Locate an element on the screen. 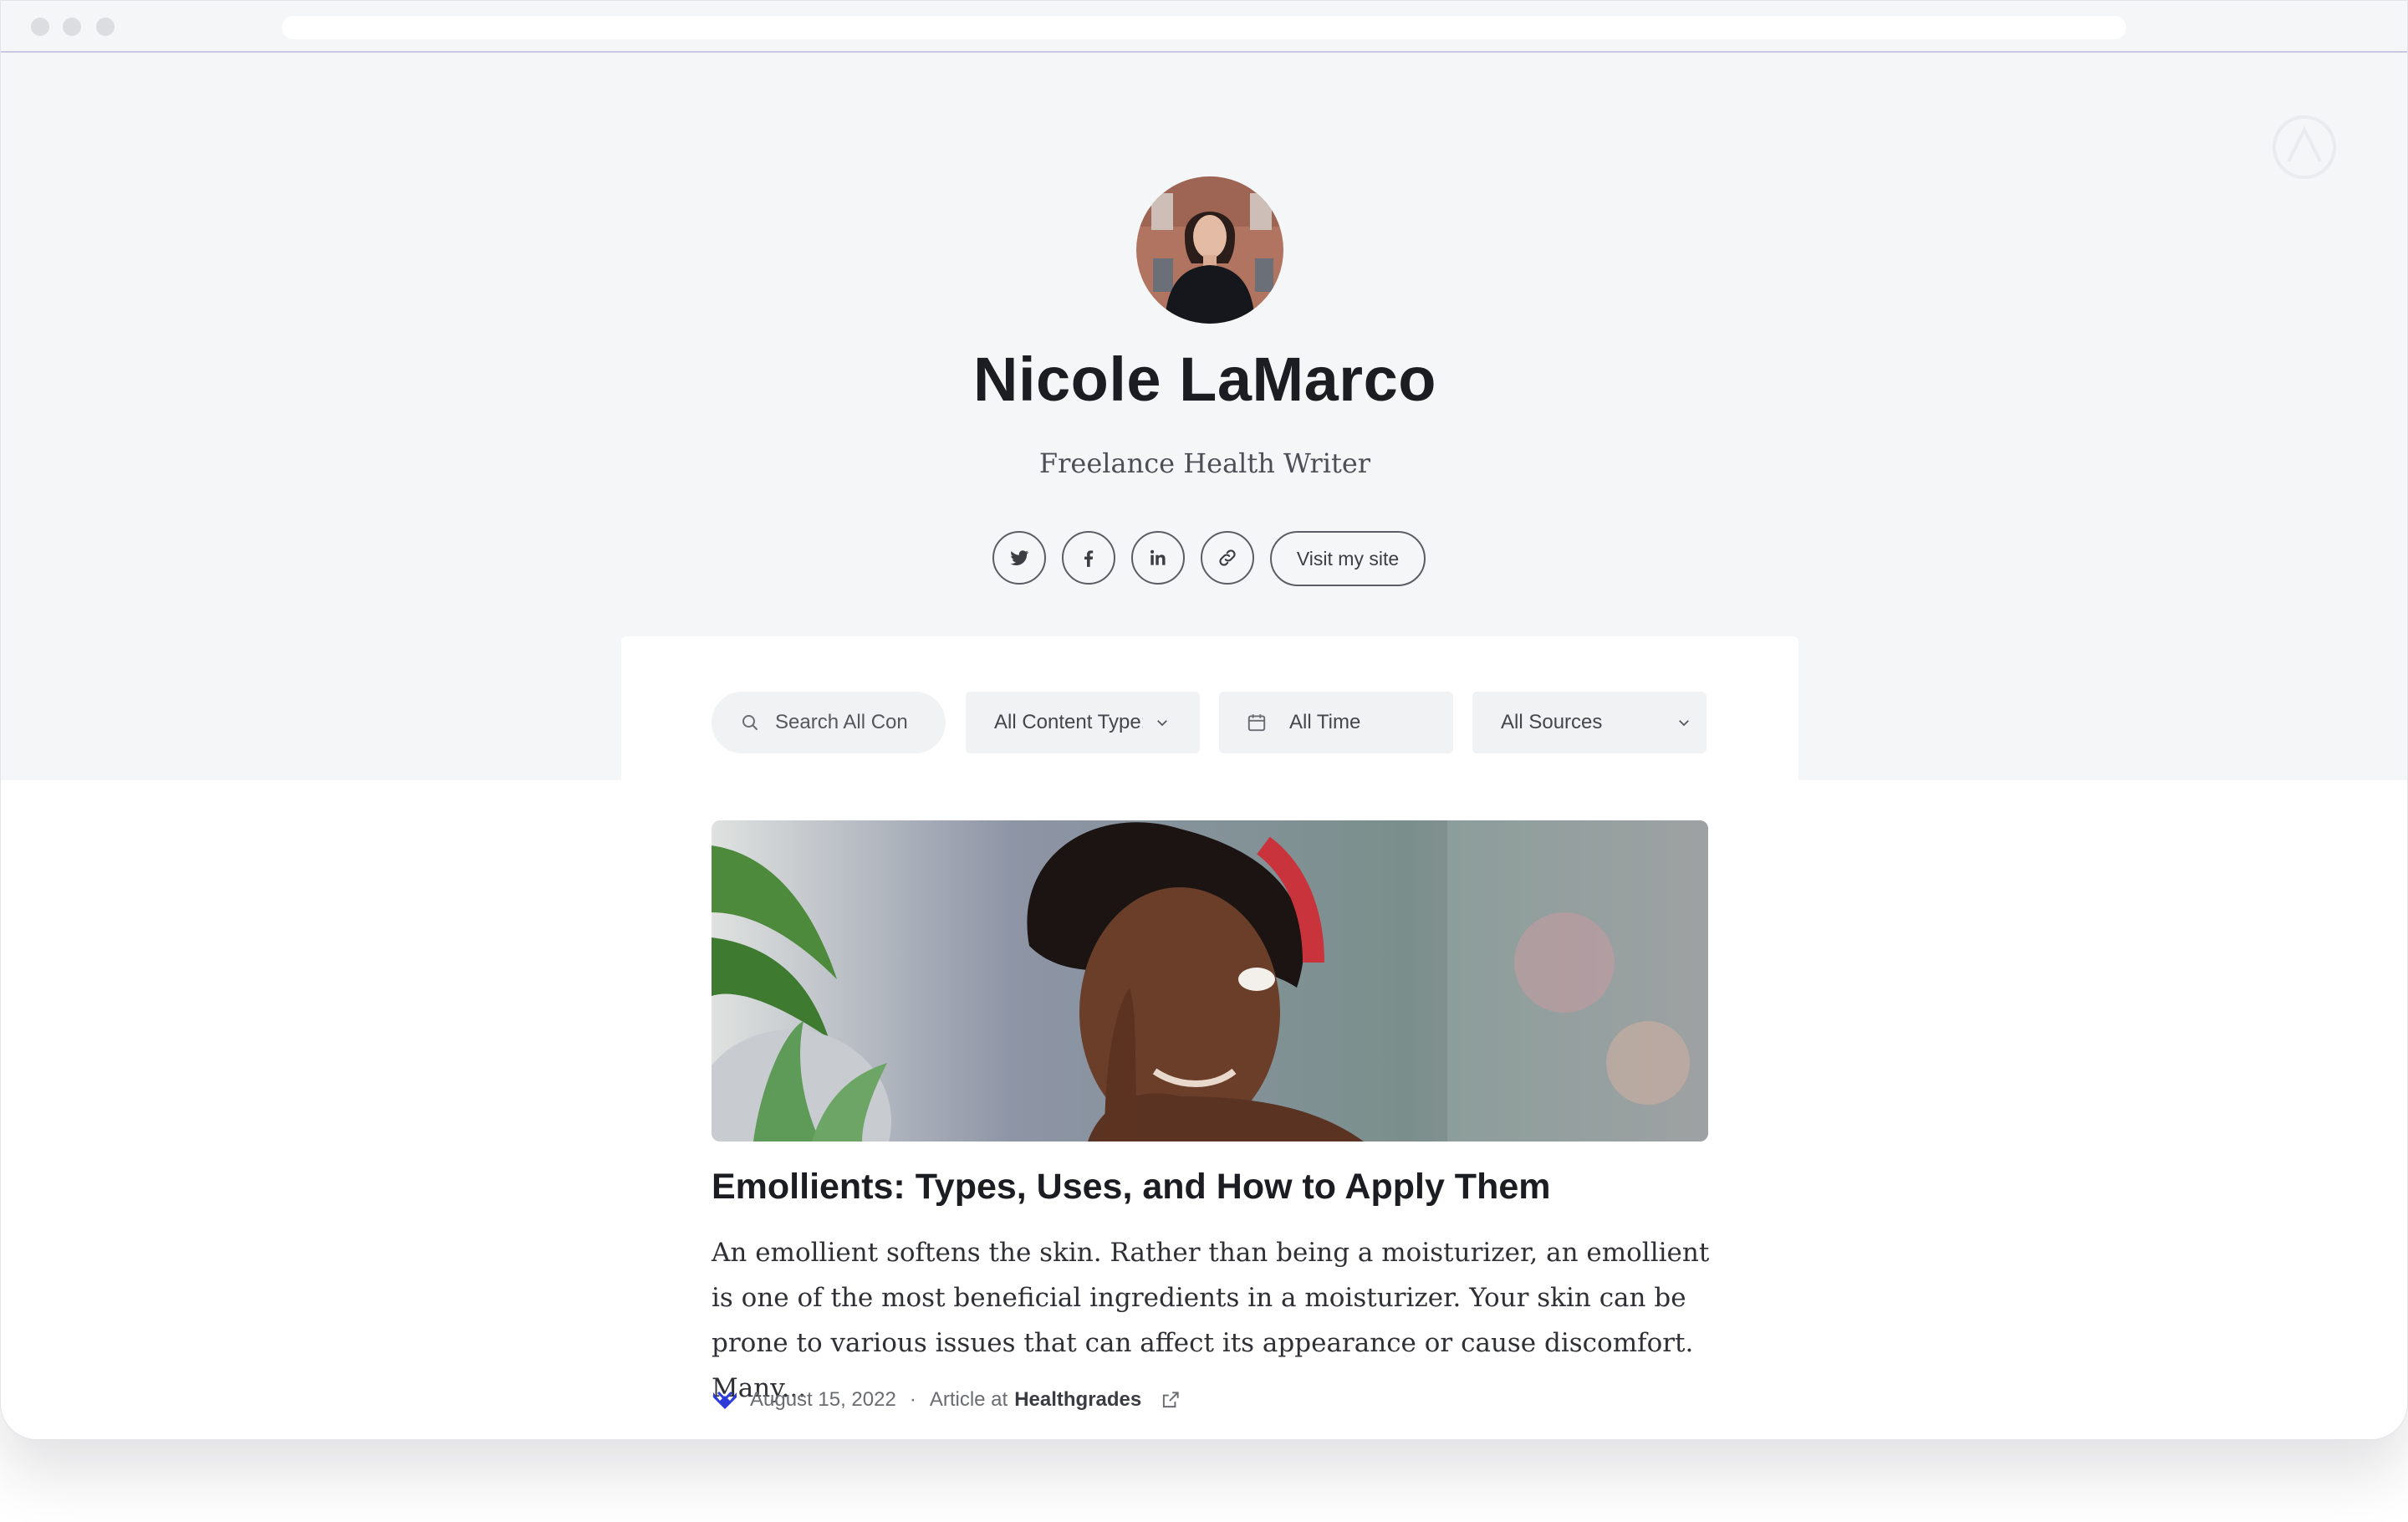 The image size is (2408, 1522). healthgrades-logo-icon is located at coordinates (725, 1400).